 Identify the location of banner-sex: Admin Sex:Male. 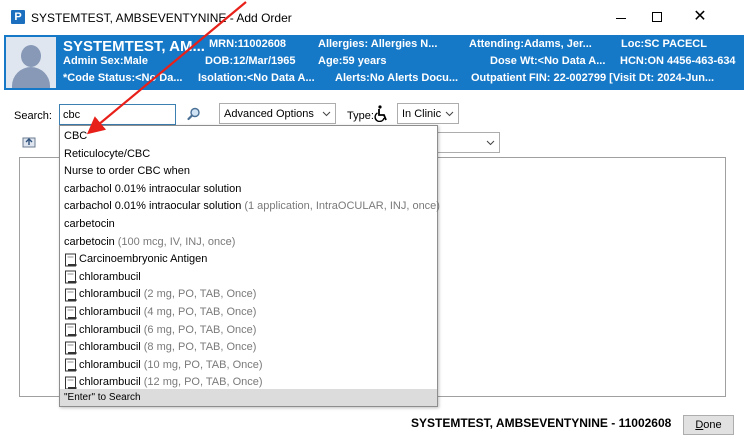
(105, 61).